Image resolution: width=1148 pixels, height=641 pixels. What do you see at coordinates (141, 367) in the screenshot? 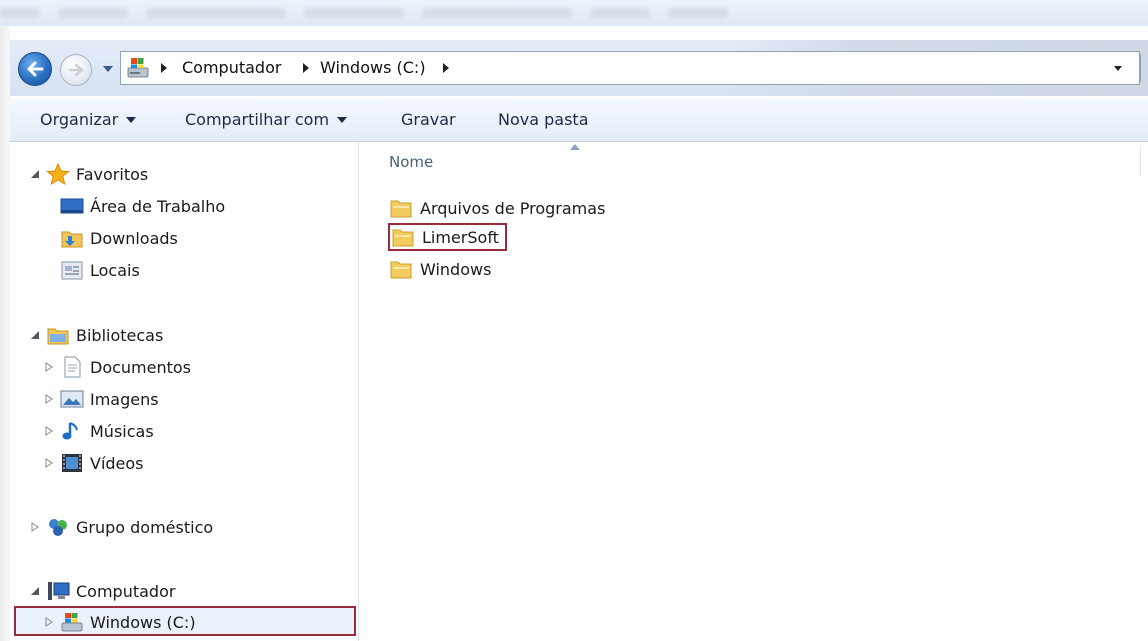
I see `tree-item-label: Documentos` at bounding box center [141, 367].